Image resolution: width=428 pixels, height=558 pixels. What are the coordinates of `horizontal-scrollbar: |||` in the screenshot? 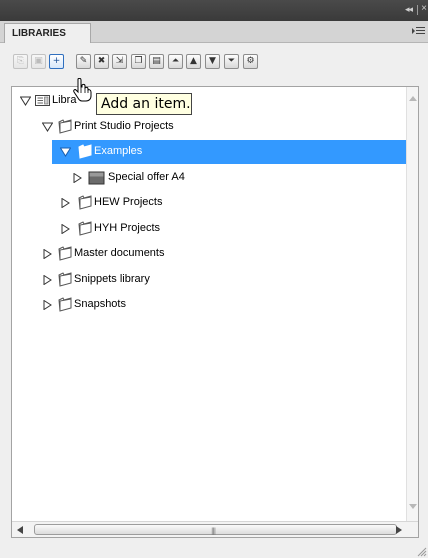 It's located at (215, 529).